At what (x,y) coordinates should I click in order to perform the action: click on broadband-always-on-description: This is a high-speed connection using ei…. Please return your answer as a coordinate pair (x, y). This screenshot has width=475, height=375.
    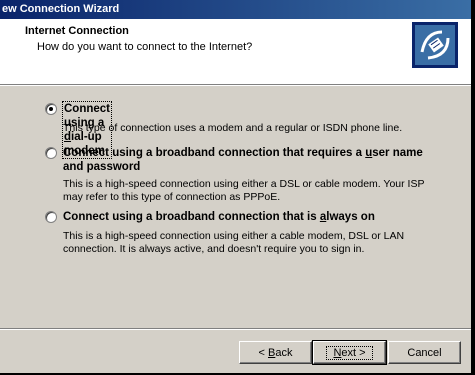
    Looking at the image, I should click on (234, 242).